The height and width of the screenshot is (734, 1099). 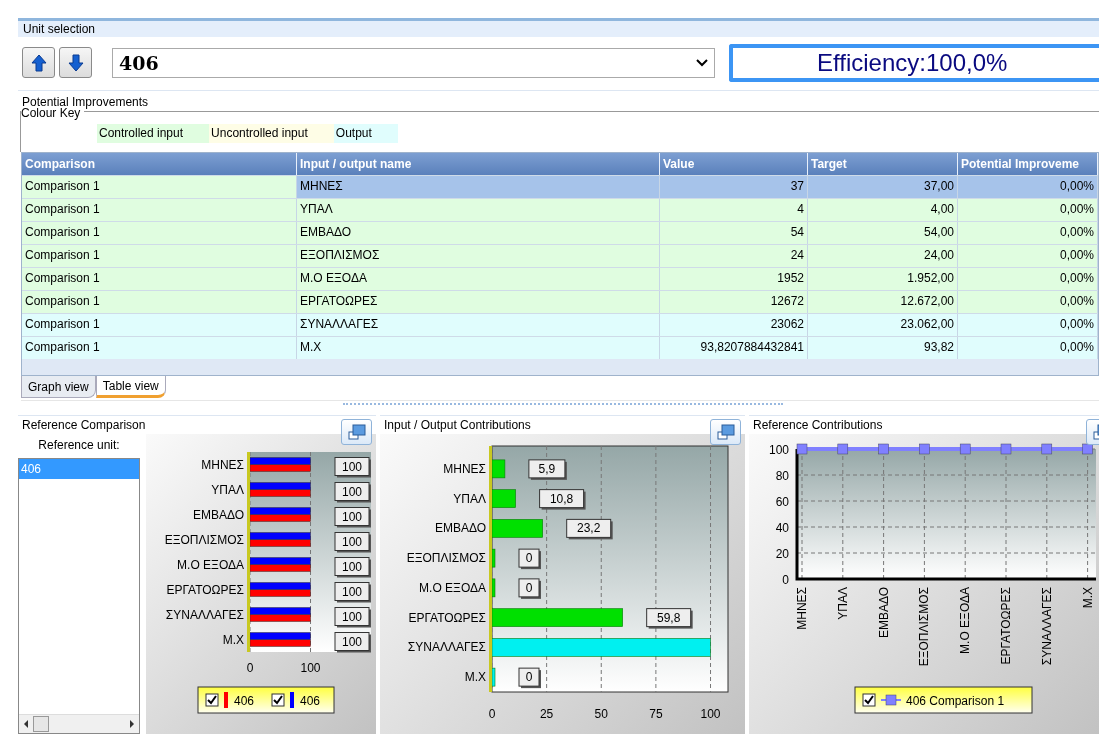 What do you see at coordinates (883, 186) in the screenshot?
I see `table-cell: 37,00` at bounding box center [883, 186].